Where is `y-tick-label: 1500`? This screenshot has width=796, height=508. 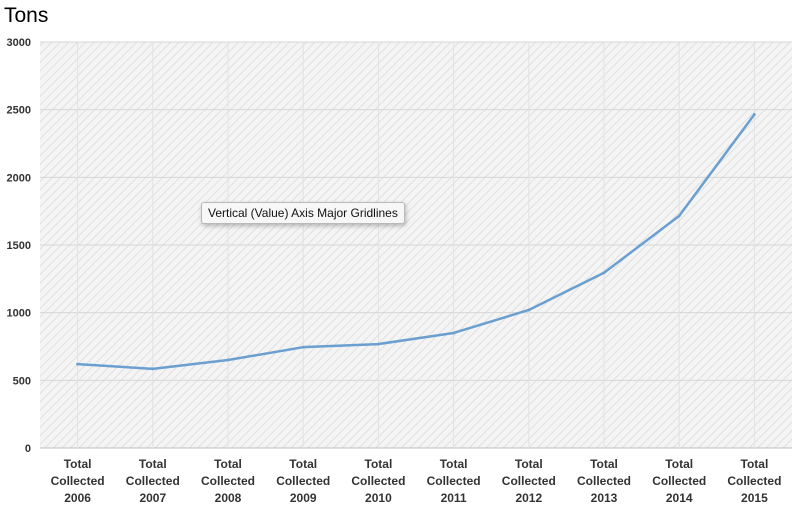
y-tick-label: 1500 is located at coordinates (19, 246).